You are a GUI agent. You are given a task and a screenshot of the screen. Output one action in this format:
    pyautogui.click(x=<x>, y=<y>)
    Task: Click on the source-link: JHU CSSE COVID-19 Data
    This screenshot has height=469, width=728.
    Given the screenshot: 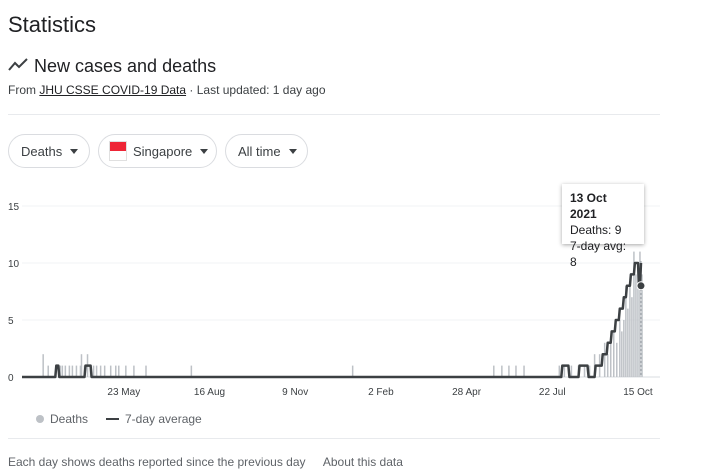 What is the action you would take?
    pyautogui.click(x=112, y=90)
    